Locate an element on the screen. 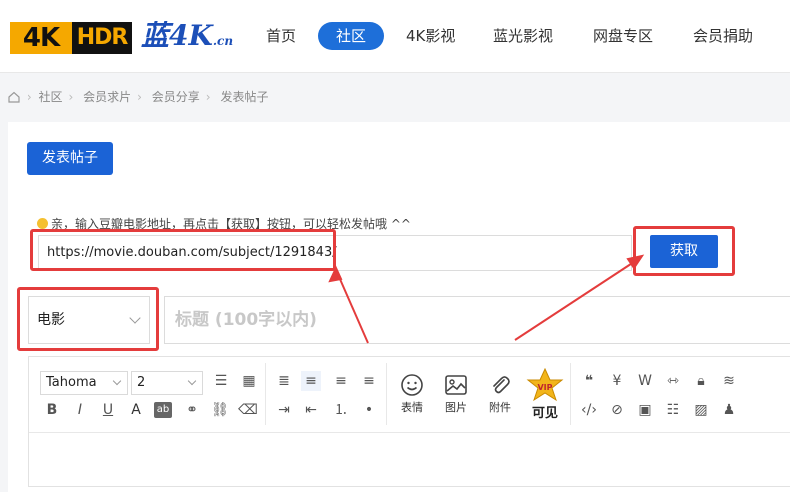 This screenshot has height=492, width=790. vip-label: 可见 is located at coordinates (544, 413).